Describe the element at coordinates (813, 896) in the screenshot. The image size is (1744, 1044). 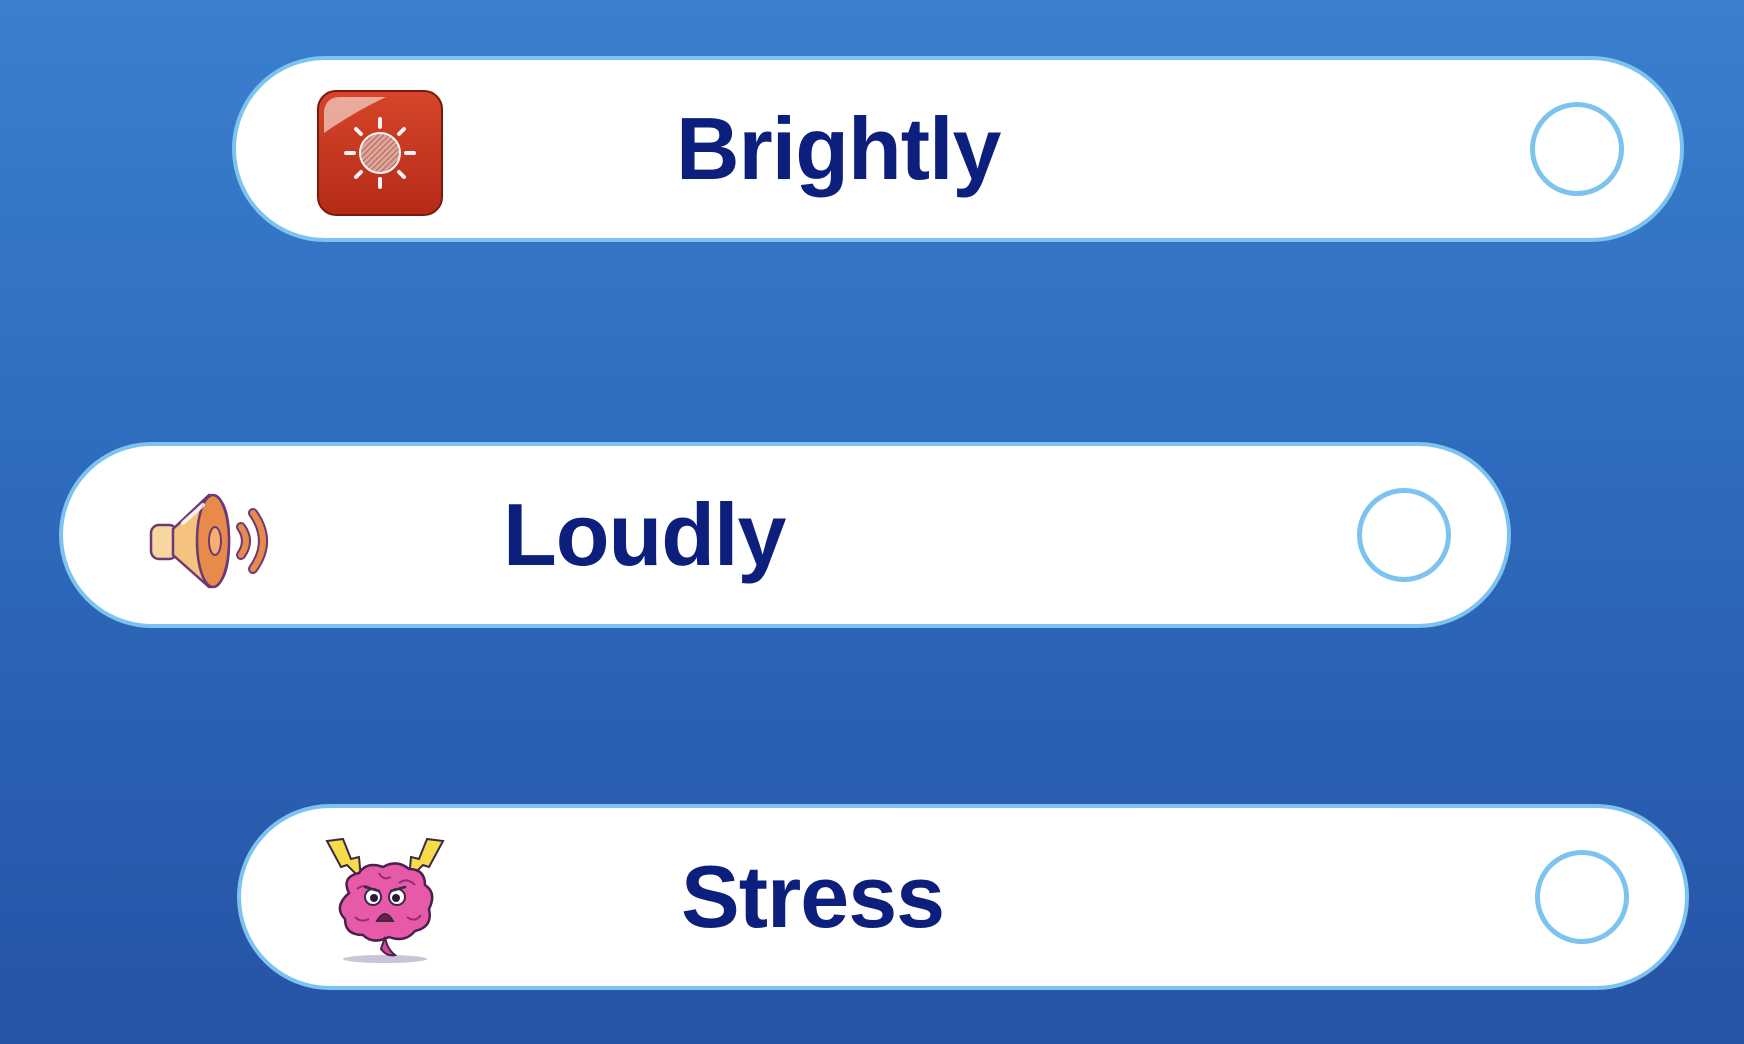
I see `option-label: Stress` at that location.